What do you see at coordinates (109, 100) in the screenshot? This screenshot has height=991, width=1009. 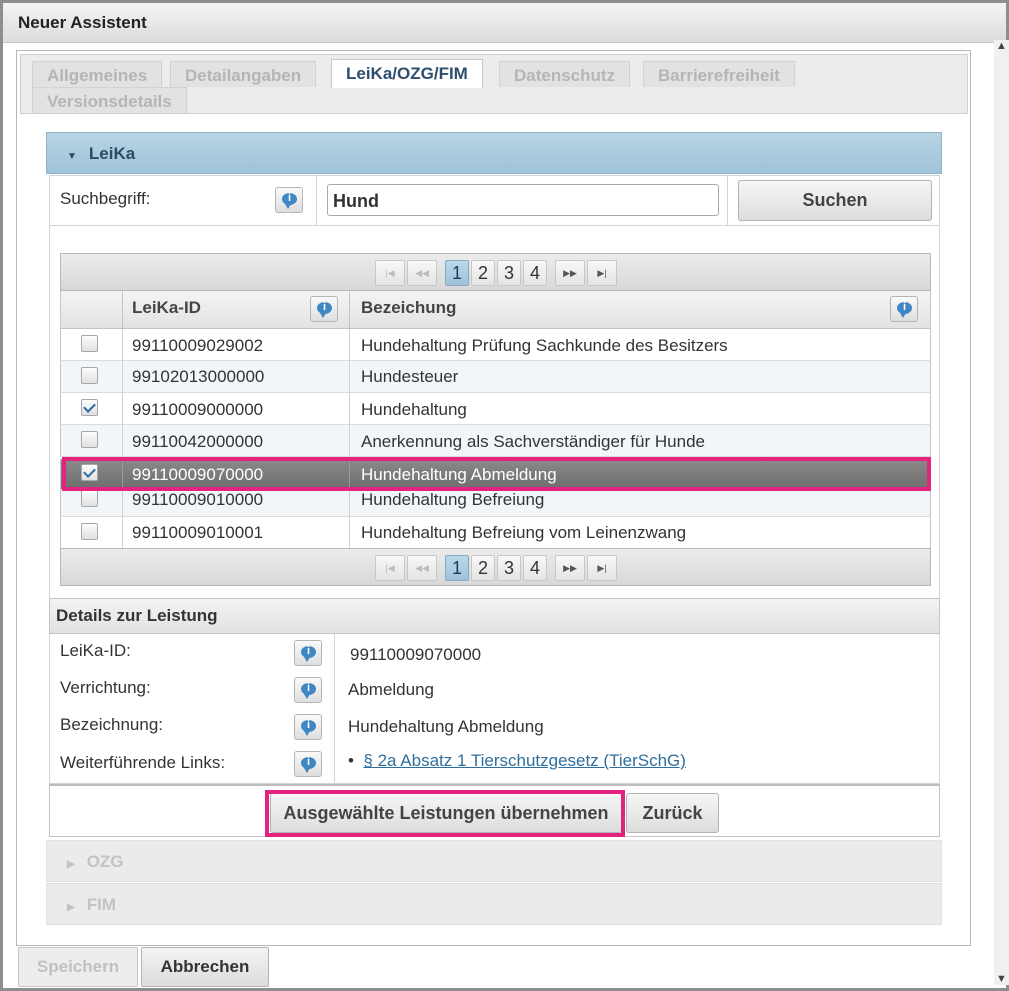 I see `tab-versionsdetails: Versionsdetails` at bounding box center [109, 100].